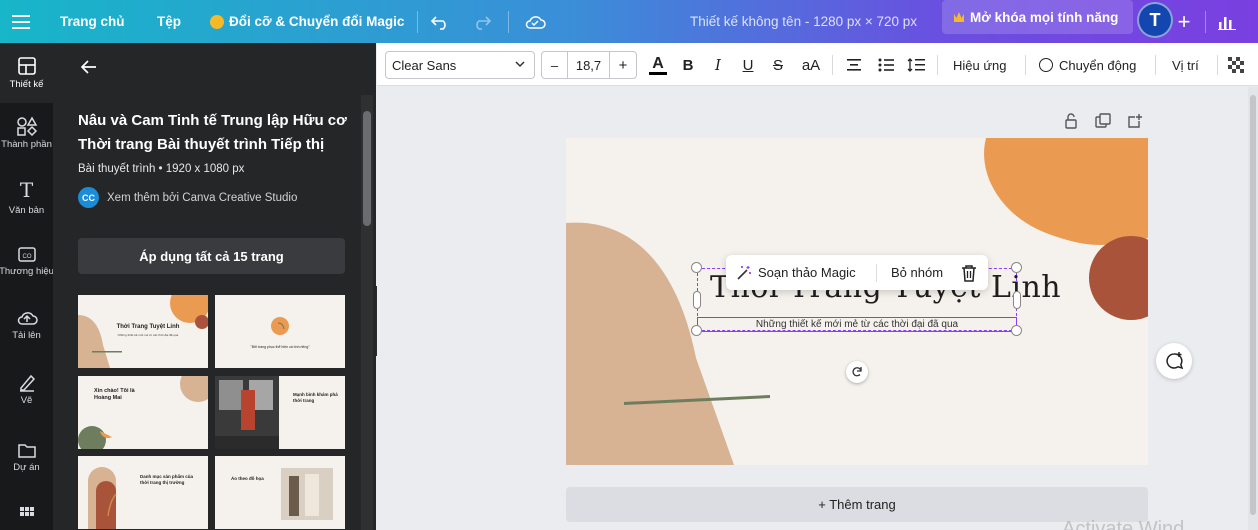 This screenshot has width=1258, height=530. What do you see at coordinates (969, 274) in the screenshot?
I see `trash-icon` at bounding box center [969, 274].